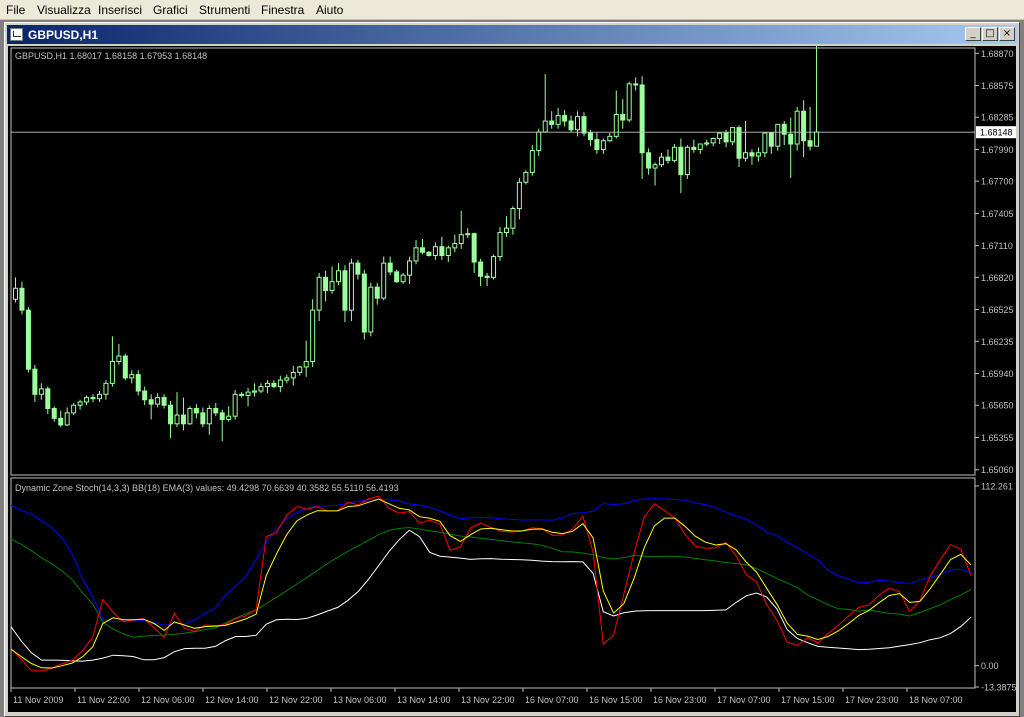 The image size is (1024, 717). What do you see at coordinates (232, 700) in the screenshot?
I see `x-tick-label: 12 Nov 14:00` at bounding box center [232, 700].